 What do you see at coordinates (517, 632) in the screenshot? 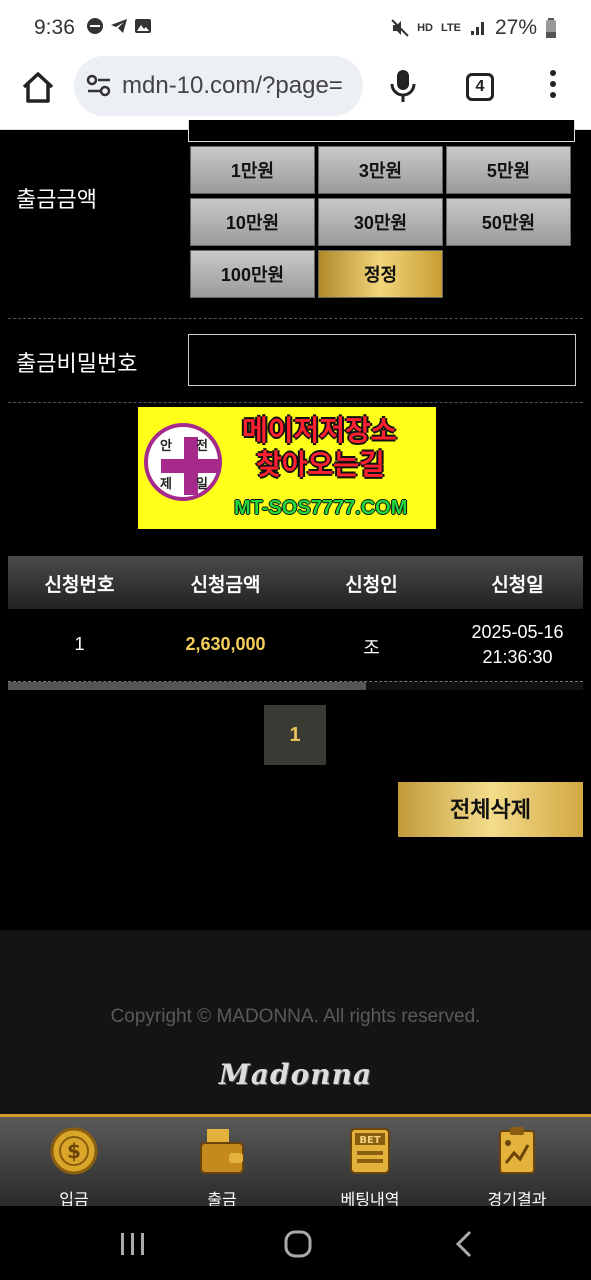
I see `cell-date: 2025-05-16` at bounding box center [517, 632].